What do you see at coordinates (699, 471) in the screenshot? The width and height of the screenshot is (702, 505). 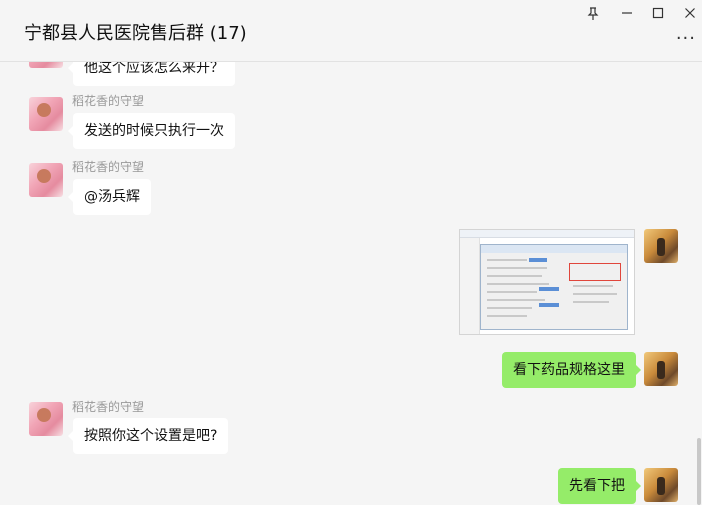 I see `scrollbar-thumb` at bounding box center [699, 471].